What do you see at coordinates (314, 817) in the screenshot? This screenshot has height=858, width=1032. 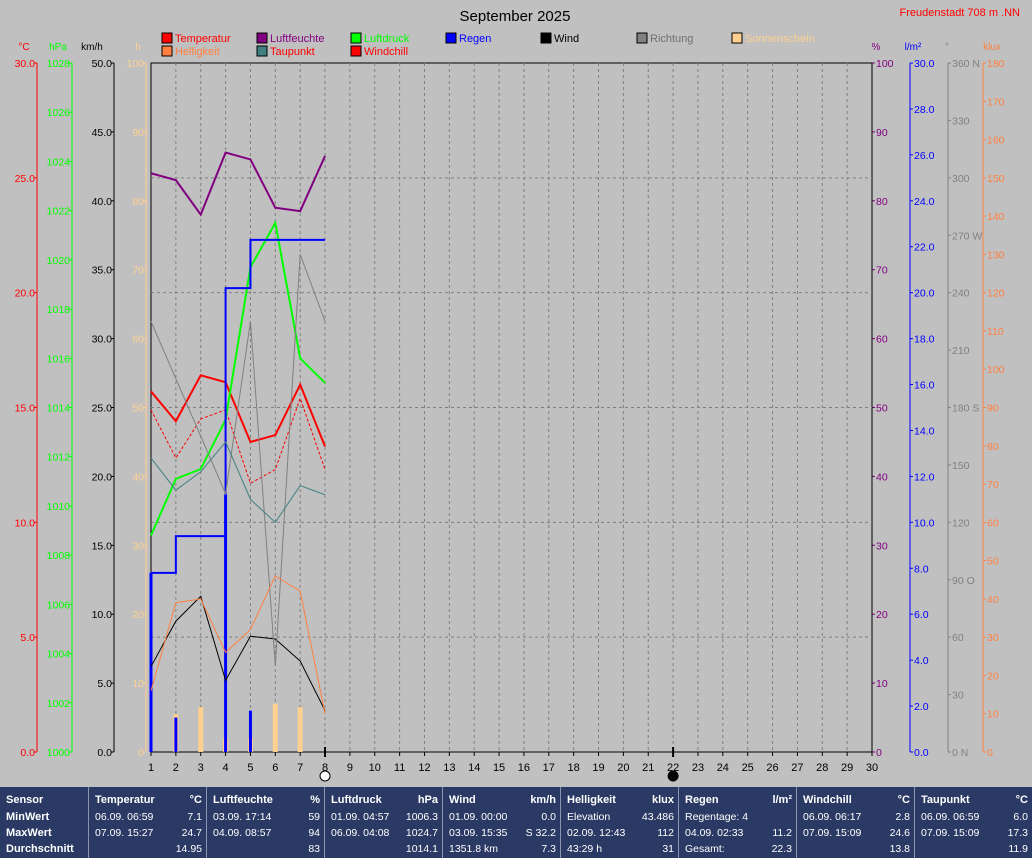 I see `stats-cell-value: 59` at bounding box center [314, 817].